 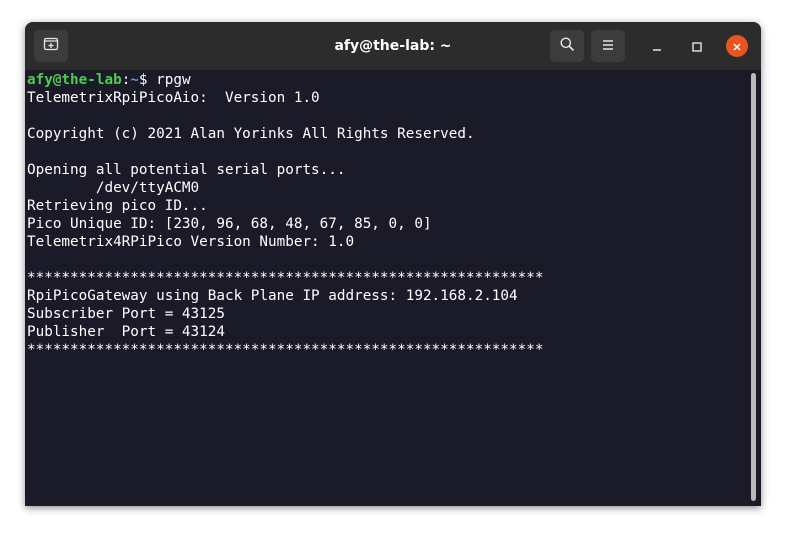 I want to click on output-line: Publisher Port = 43124, so click(x=126, y=332).